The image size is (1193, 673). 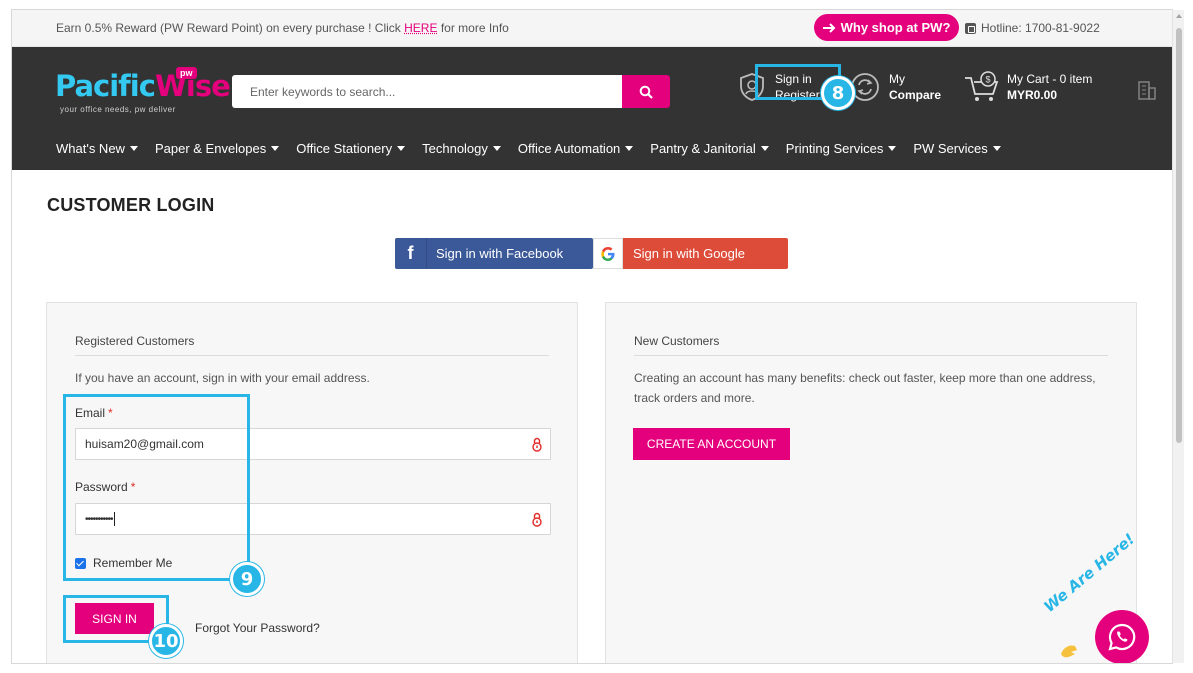 I want to click on facebook-icon: f, so click(x=411, y=253).